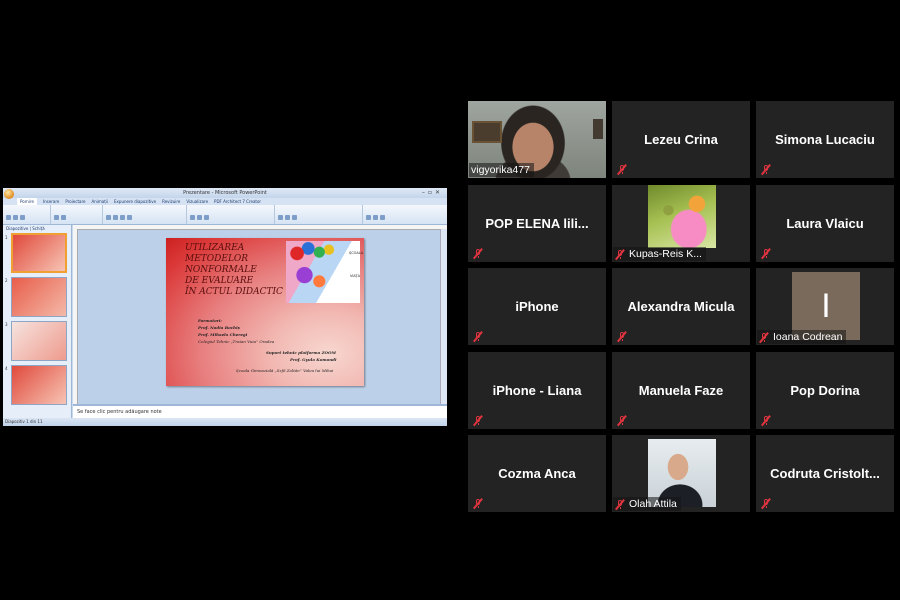  I want to click on participant-tile: Simona Lucaciu, so click(825, 139).